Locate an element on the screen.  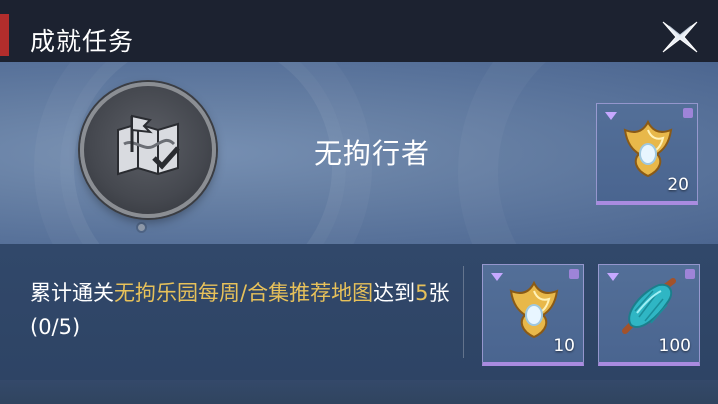
task-description: 累计通关无拘乐园每周/合集推荐地图达到5张 (0/5) is located at coordinates (245, 310).